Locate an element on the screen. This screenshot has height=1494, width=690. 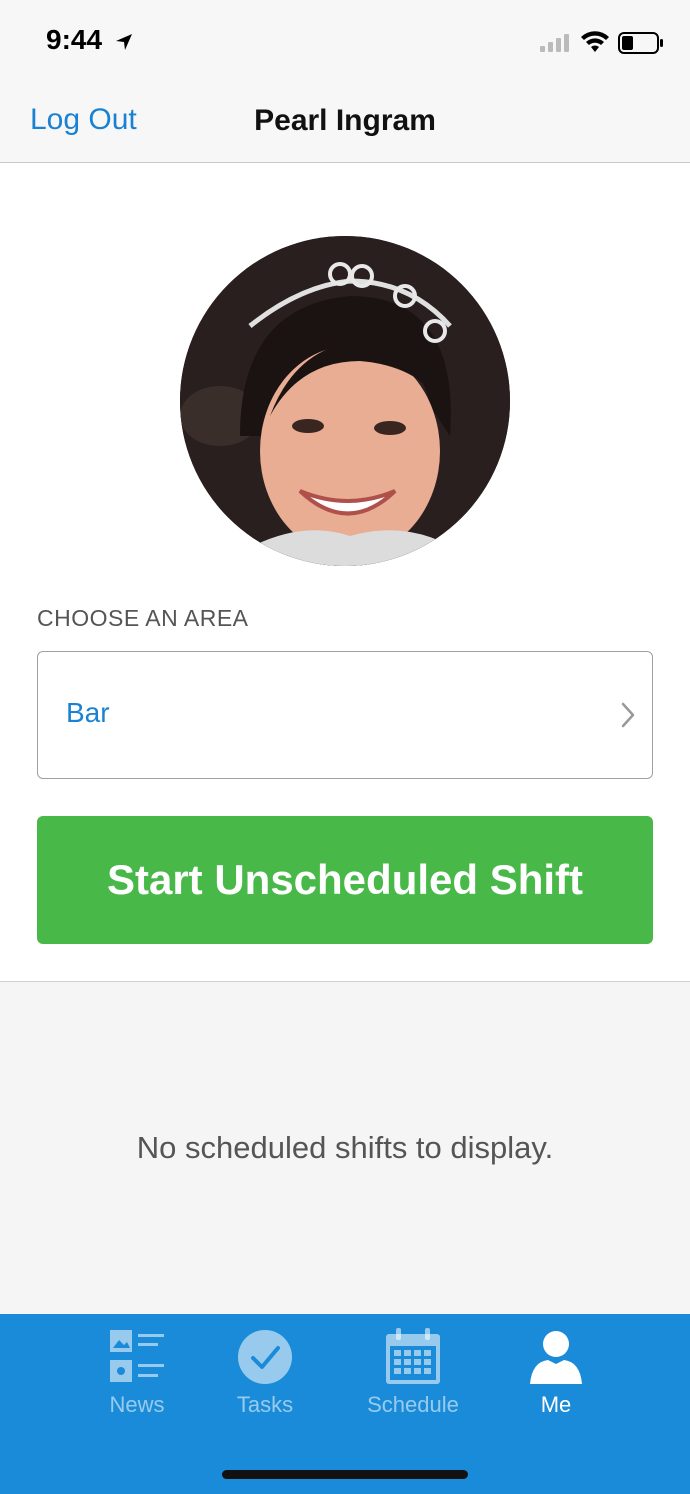
calendar-icon is located at coordinates (413, 1356).